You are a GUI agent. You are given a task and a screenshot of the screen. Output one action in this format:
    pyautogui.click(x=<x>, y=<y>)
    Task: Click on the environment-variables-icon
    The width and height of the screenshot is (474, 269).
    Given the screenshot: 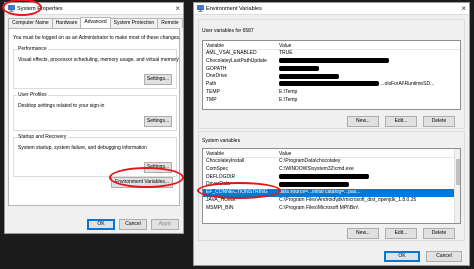 What is the action you would take?
    pyautogui.click(x=200, y=8)
    